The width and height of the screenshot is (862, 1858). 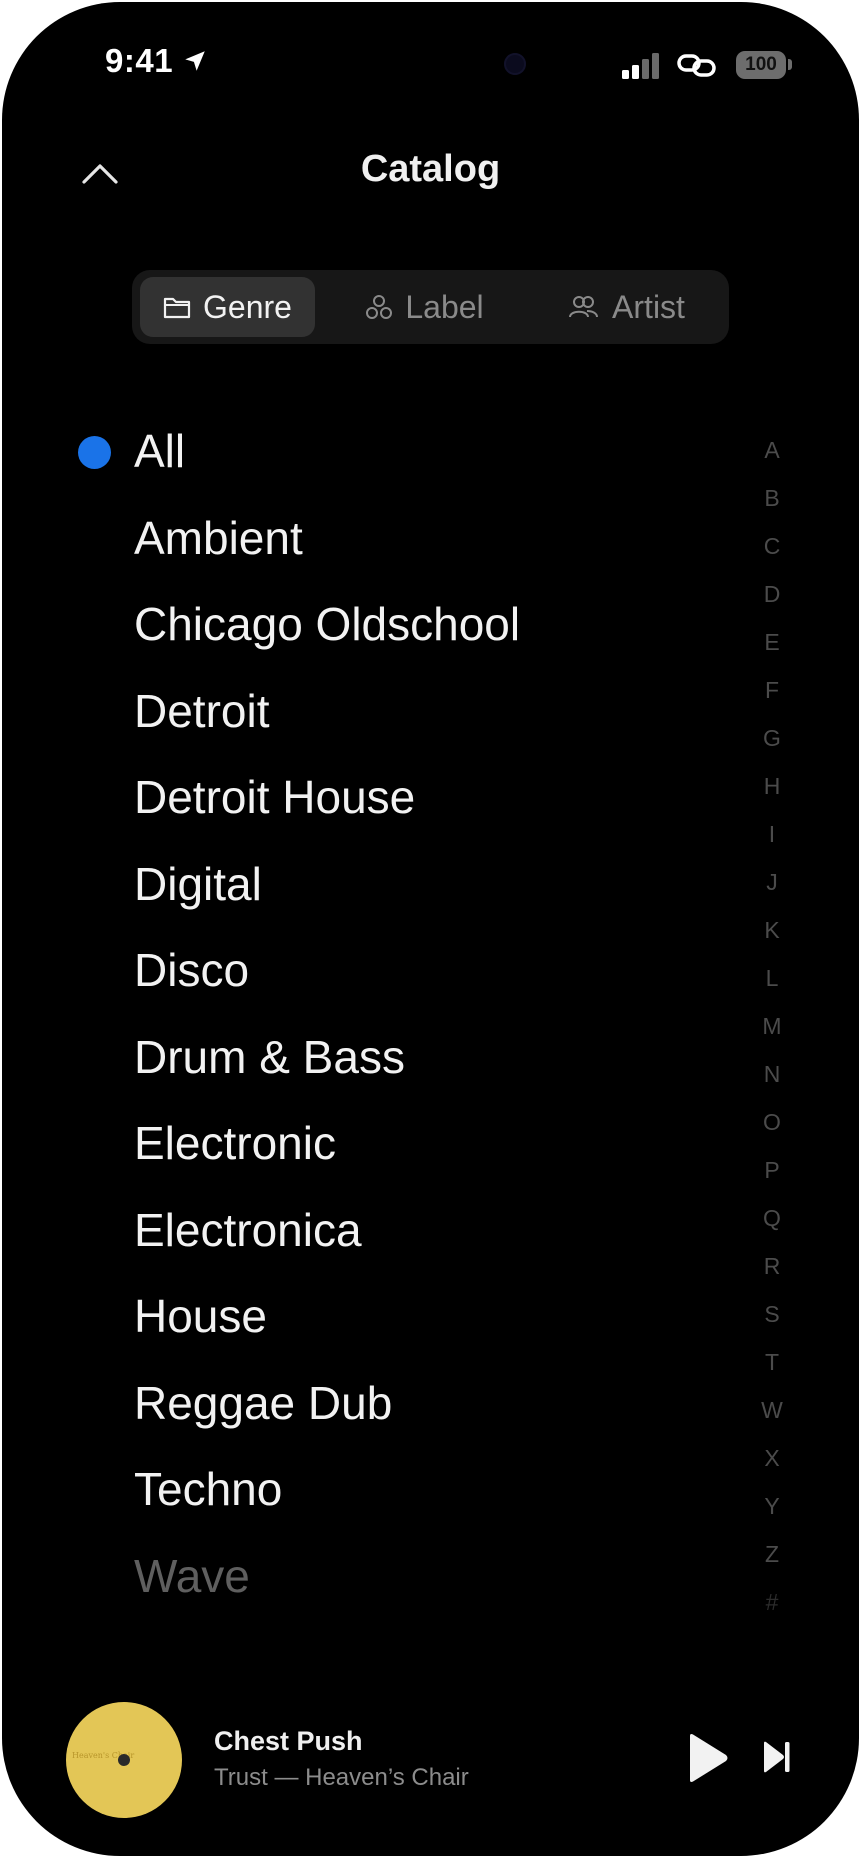 I want to click on index-letter: W, so click(x=772, y=1410).